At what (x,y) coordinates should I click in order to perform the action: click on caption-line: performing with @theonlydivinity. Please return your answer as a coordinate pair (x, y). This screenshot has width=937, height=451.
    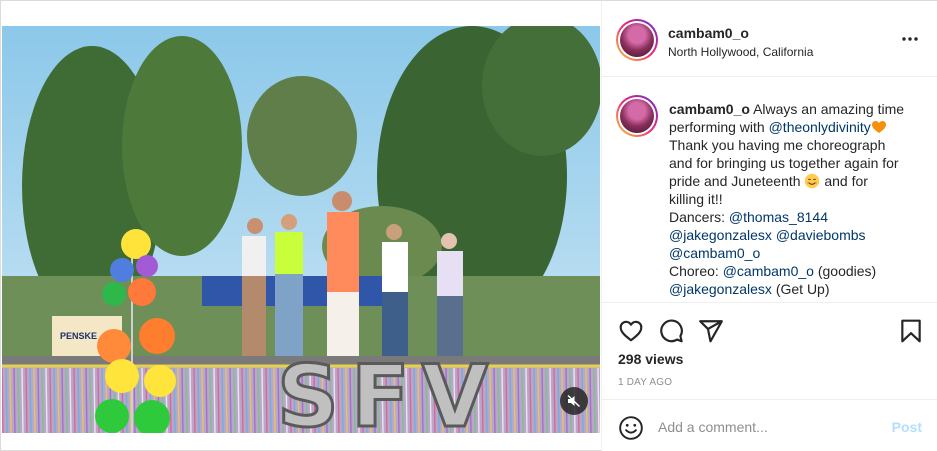
    Looking at the image, I should click on (796, 127).